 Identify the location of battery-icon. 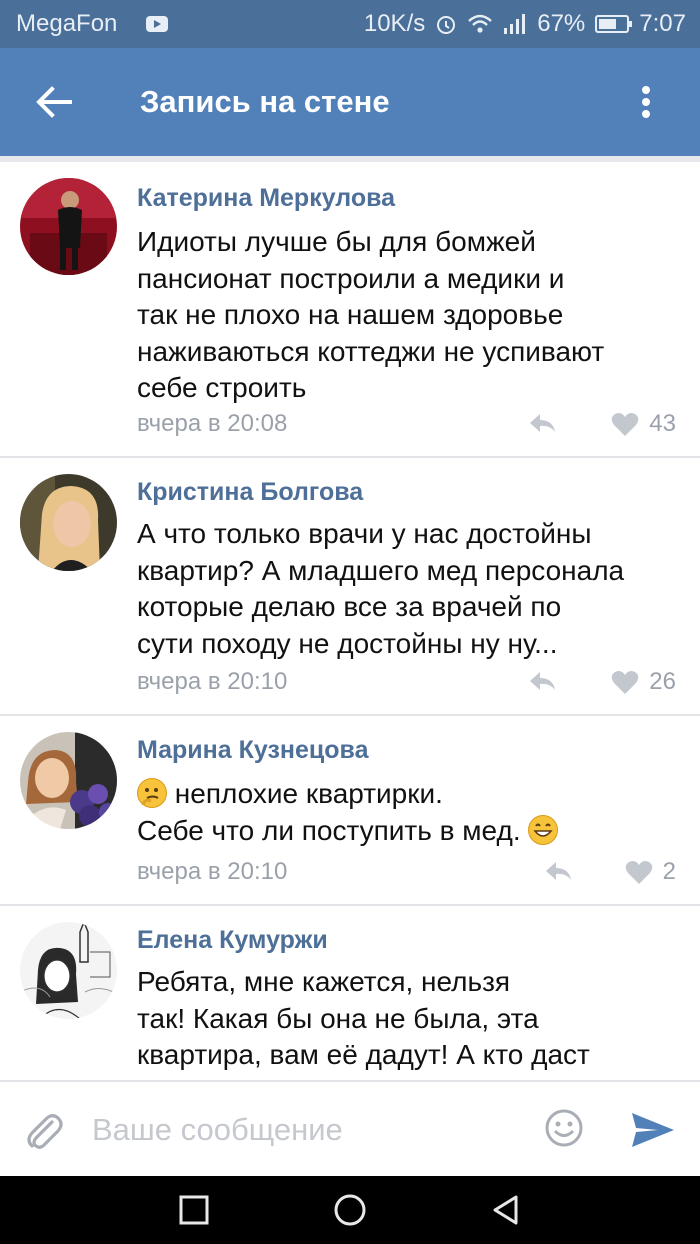
(614, 24).